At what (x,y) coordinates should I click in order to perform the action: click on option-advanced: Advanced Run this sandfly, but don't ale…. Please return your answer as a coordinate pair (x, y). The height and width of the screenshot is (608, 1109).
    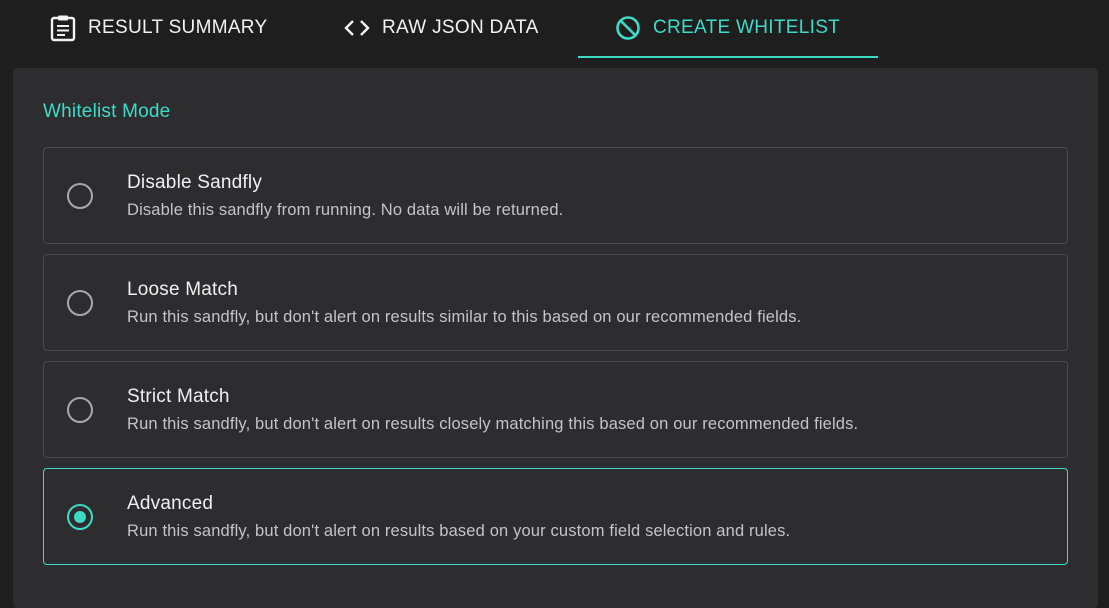
    Looking at the image, I should click on (555, 516).